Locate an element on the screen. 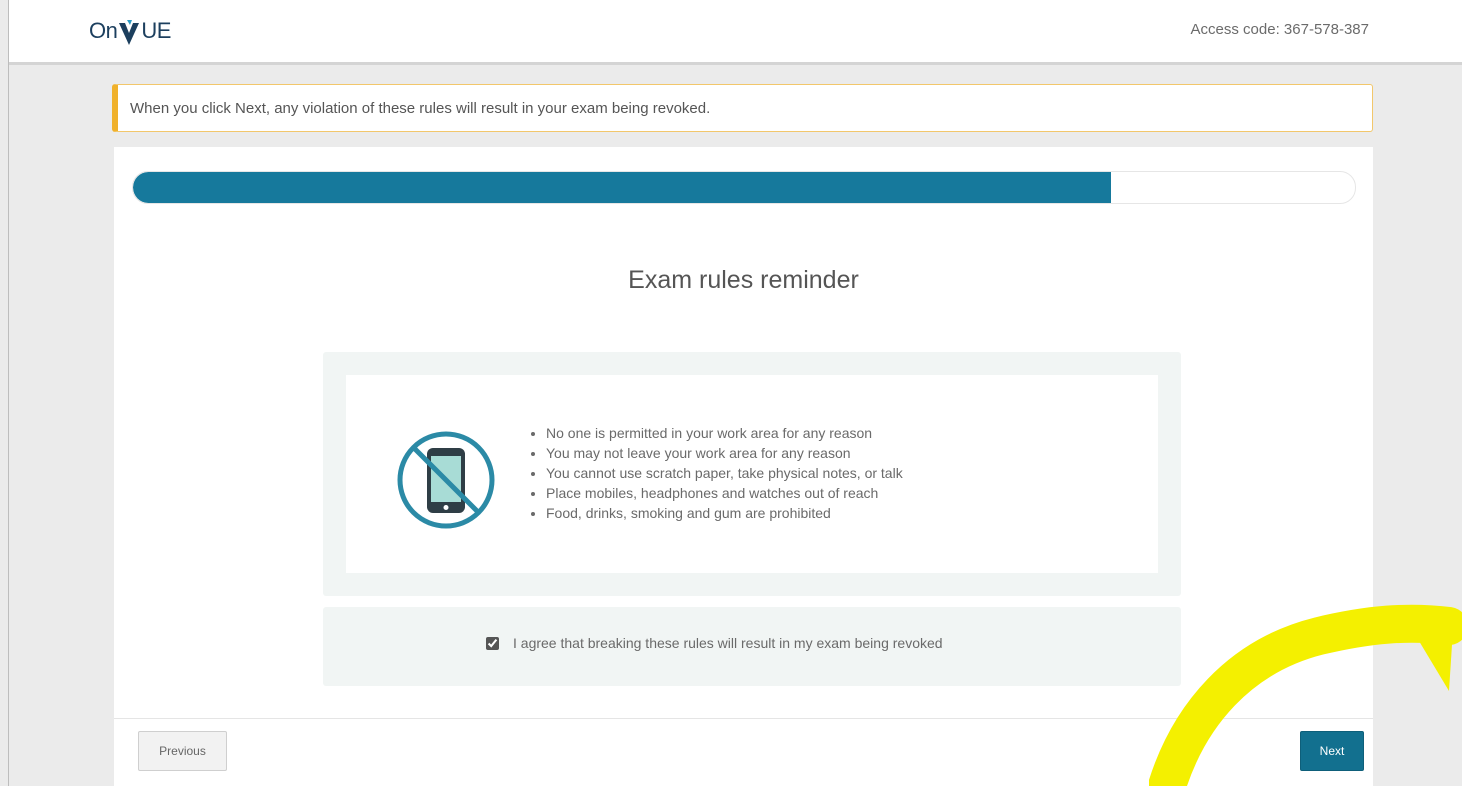  agreement-checkbox is located at coordinates (492, 643).